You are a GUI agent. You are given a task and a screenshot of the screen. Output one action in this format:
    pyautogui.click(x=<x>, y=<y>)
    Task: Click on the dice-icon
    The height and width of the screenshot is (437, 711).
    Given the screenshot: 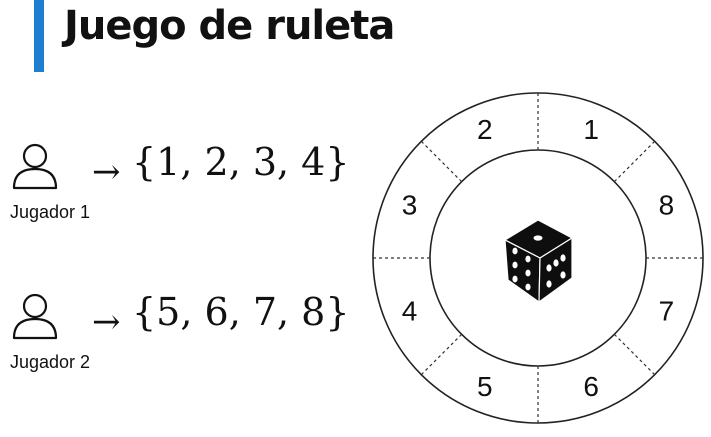 What is the action you would take?
    pyautogui.click(x=538, y=261)
    